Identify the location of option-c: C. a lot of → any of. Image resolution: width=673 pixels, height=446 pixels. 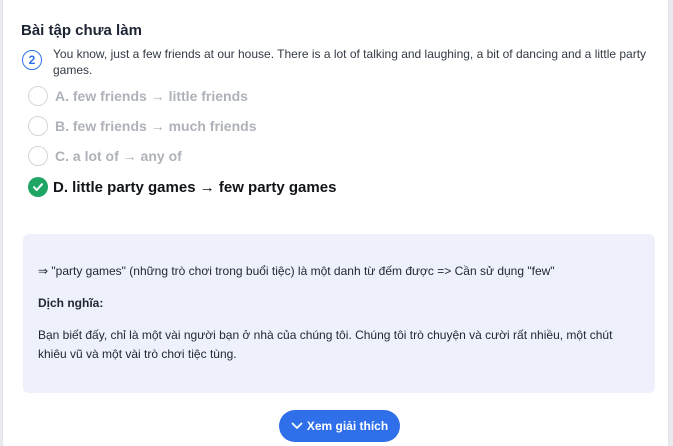
(105, 156).